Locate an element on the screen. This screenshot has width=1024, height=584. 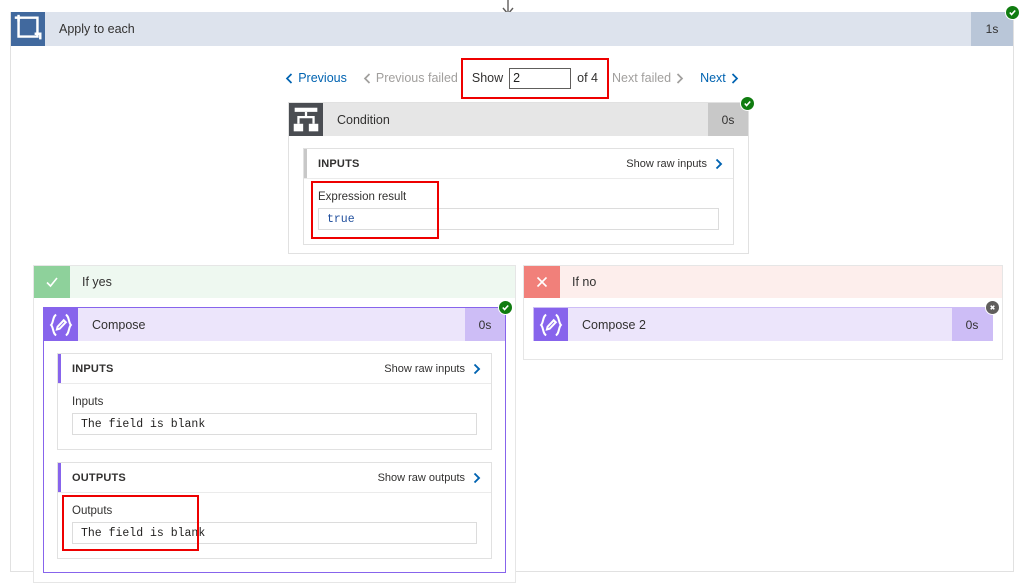
compose-status-badge-succeeded is located at coordinates (505, 307).